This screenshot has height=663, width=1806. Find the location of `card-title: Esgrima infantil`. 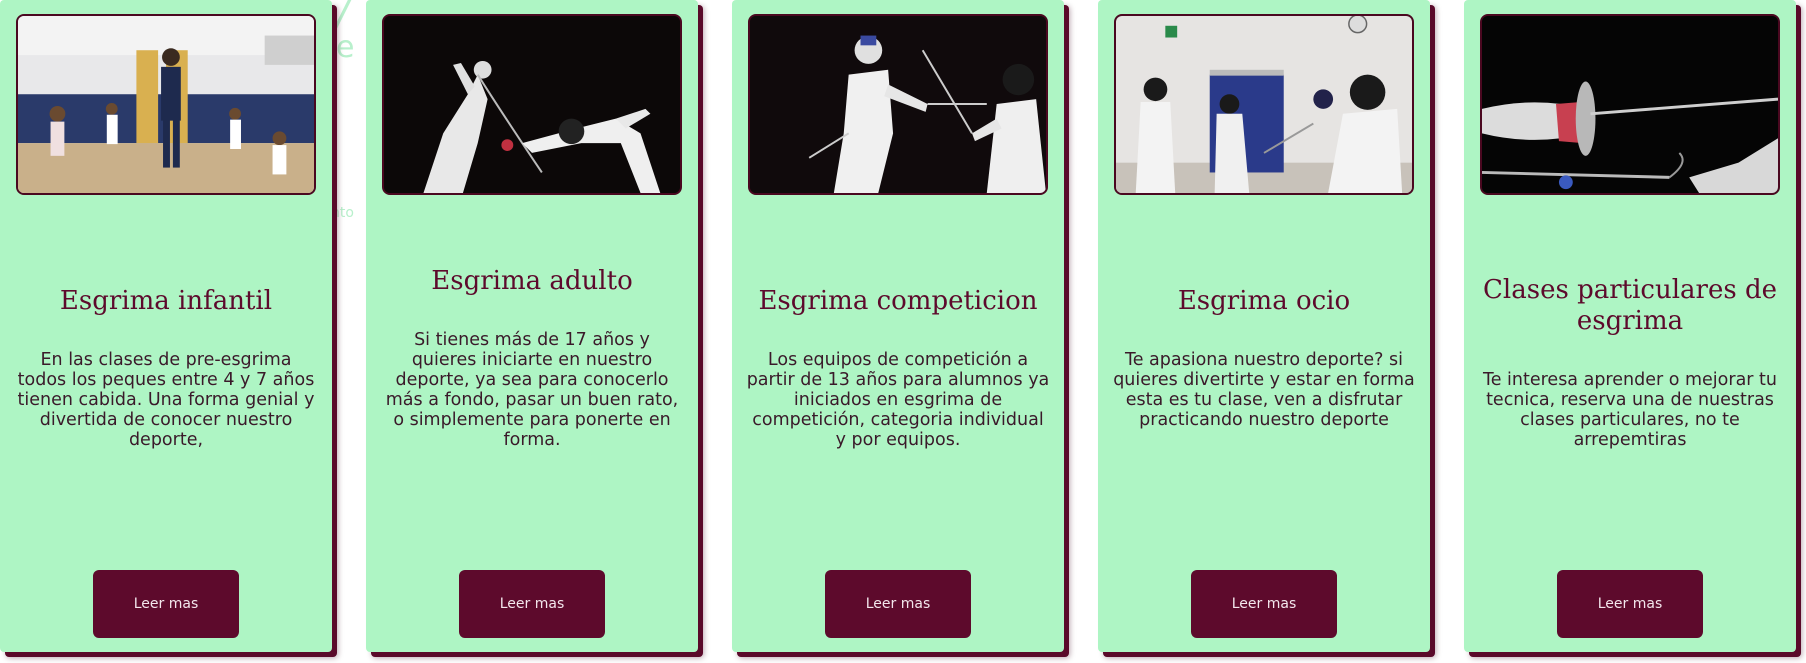

card-title: Esgrima infantil is located at coordinates (166, 301).